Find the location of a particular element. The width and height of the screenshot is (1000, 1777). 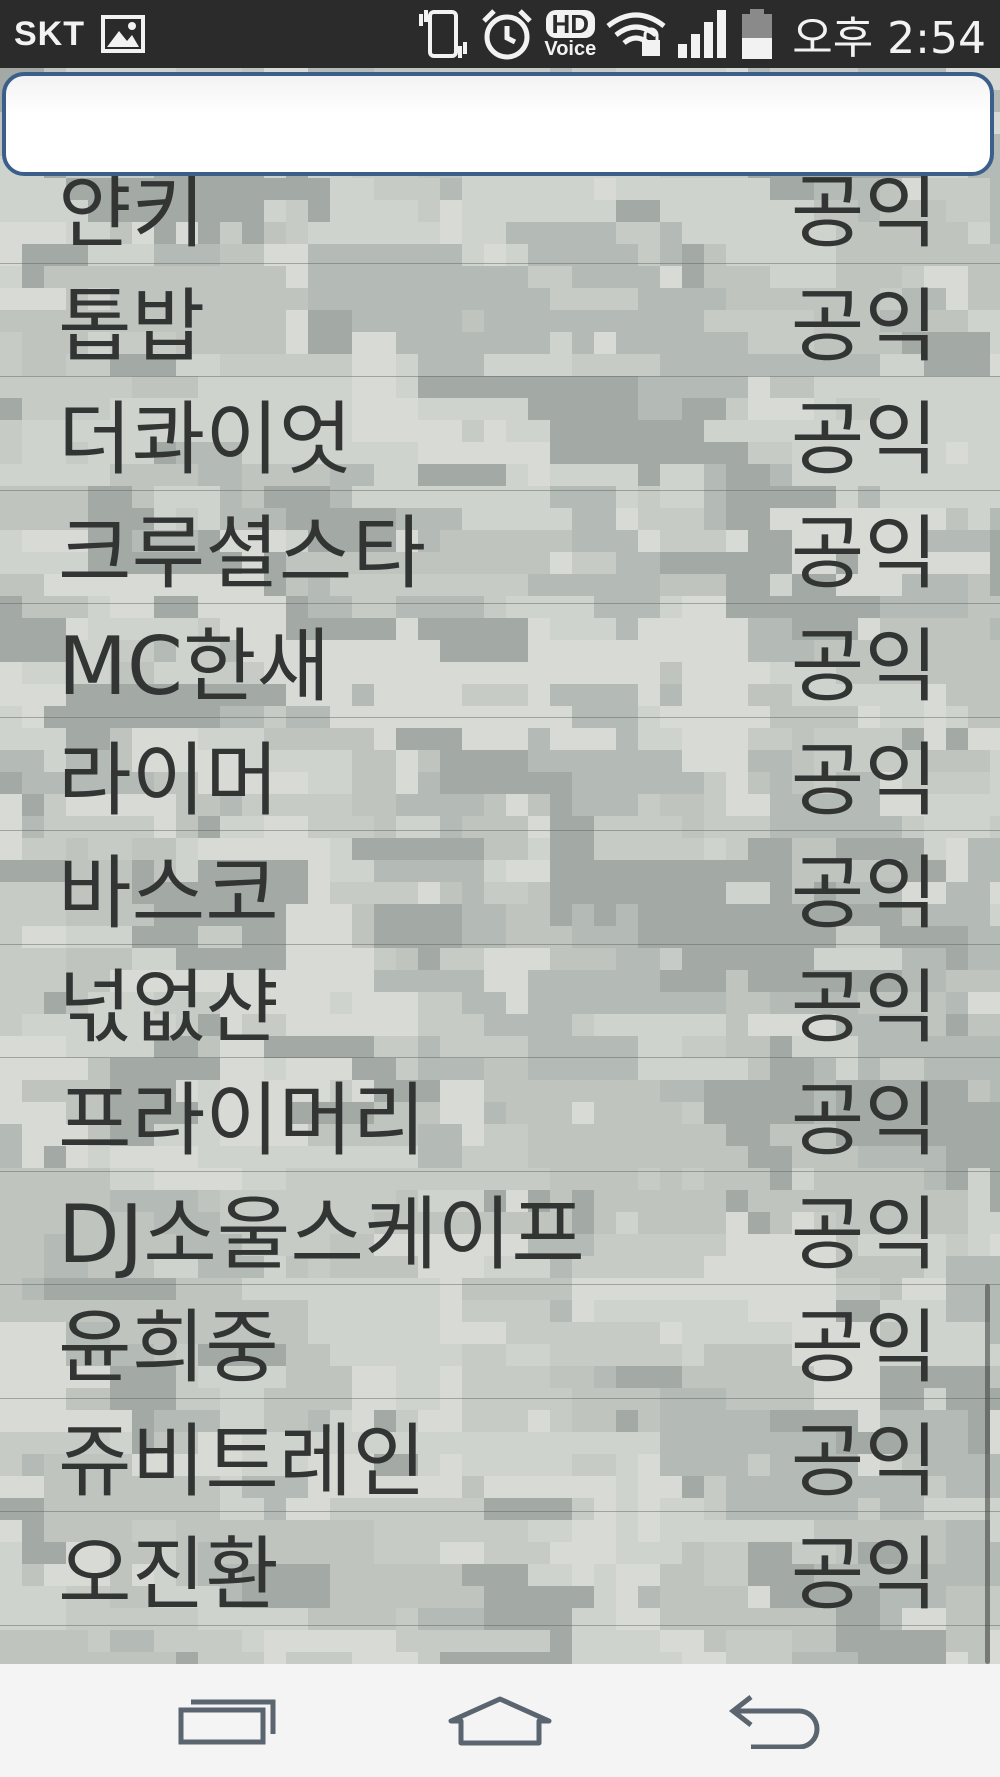

item-name: 오진환 is located at coordinates (168, 1575).